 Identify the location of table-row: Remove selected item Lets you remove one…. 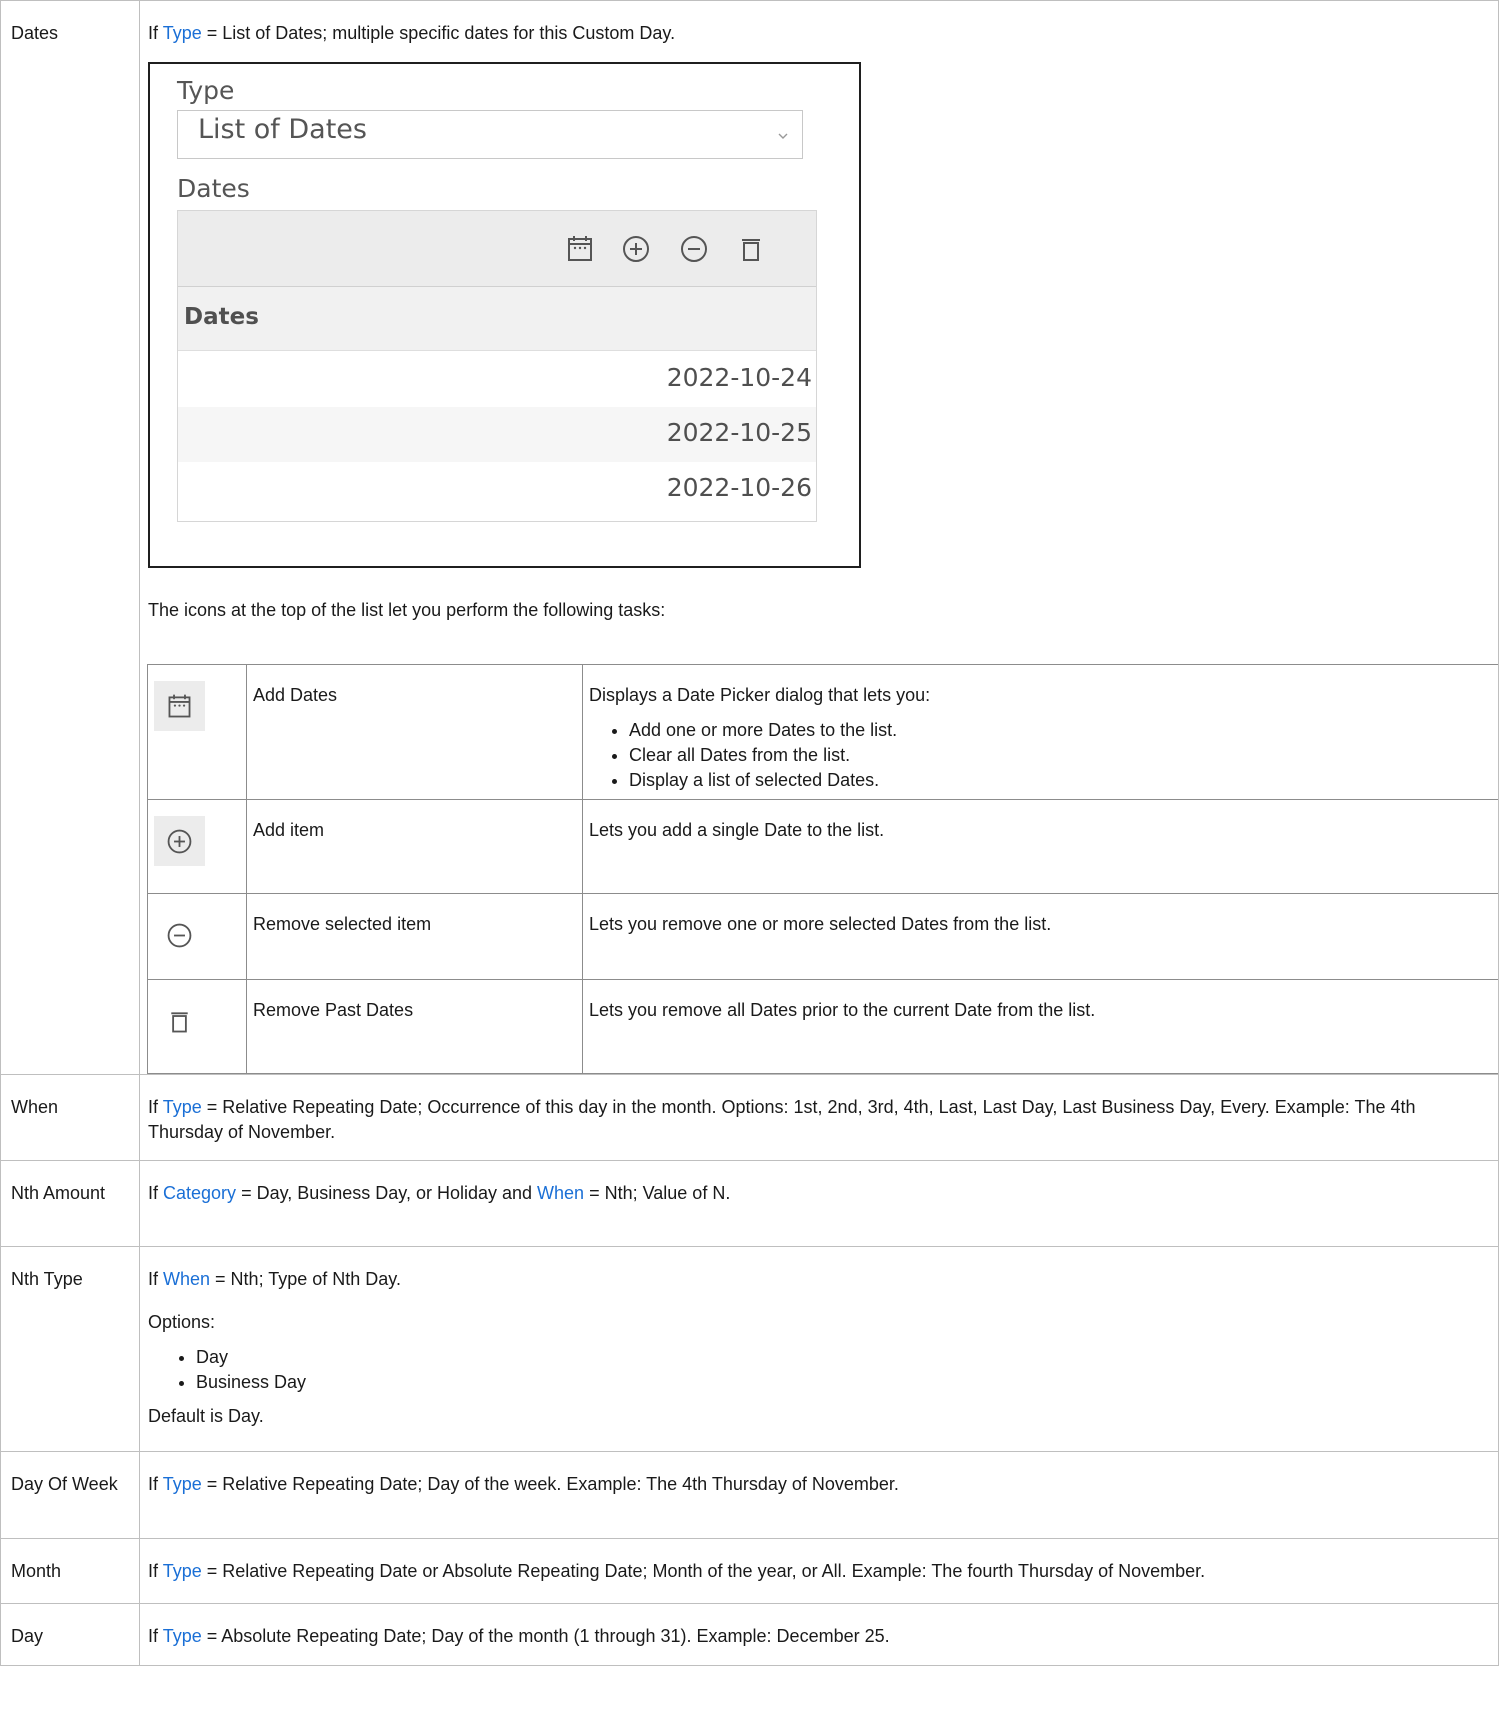
(823, 936).